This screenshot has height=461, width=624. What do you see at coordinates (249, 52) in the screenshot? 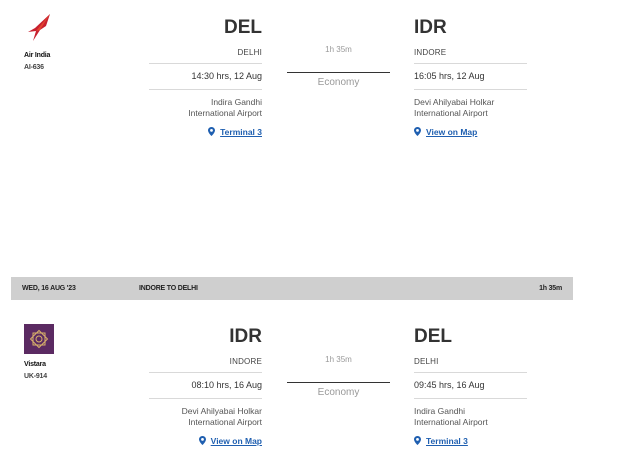
I see `departure-city: DELHI` at bounding box center [249, 52].